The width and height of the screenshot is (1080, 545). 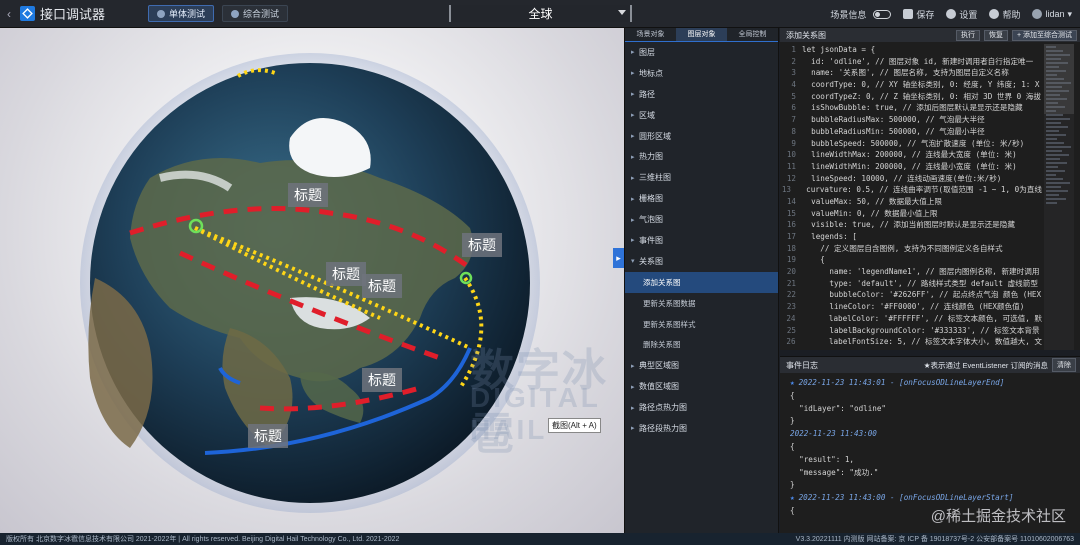 What do you see at coordinates (701, 428) in the screenshot?
I see `tree-item: ▸ 路径段热力图` at bounding box center [701, 428].